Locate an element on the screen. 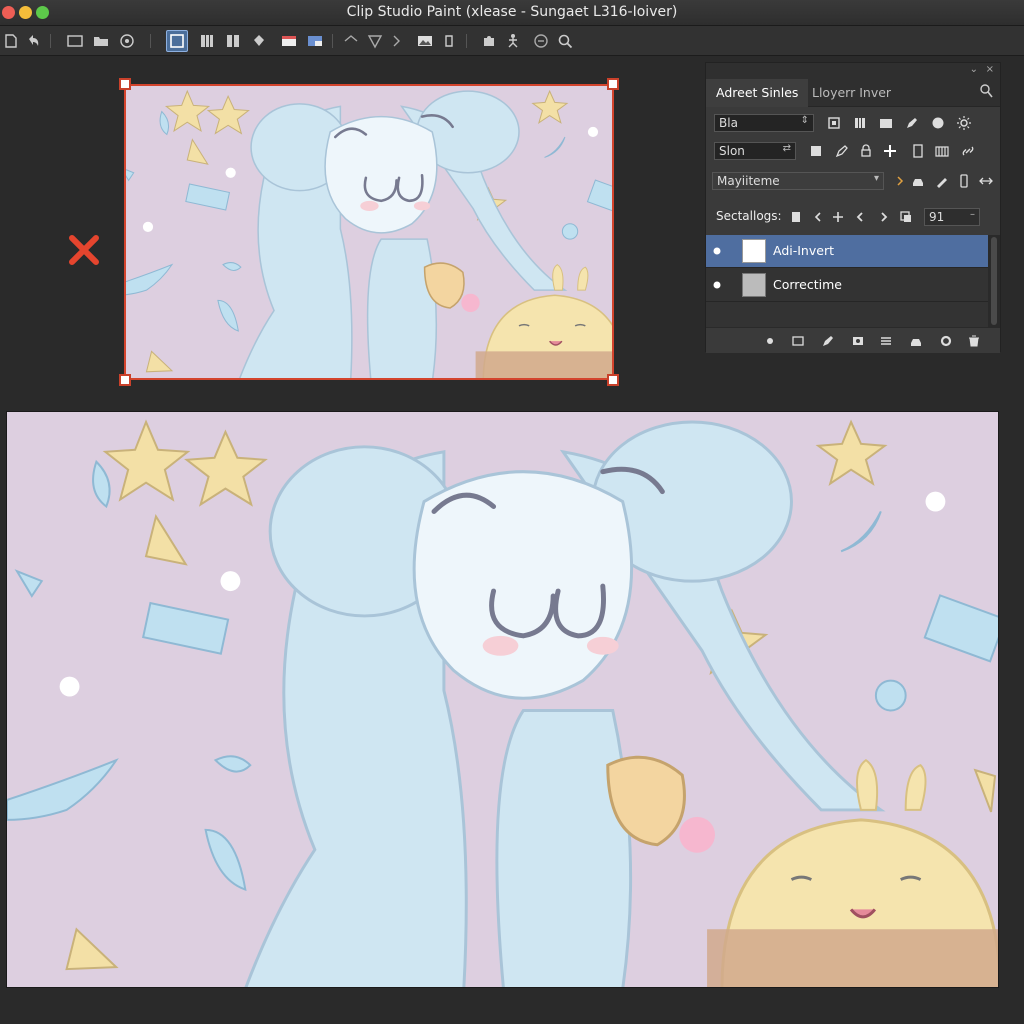 The image size is (1024, 1024). layer-name: Correctime is located at coordinates (807, 284).